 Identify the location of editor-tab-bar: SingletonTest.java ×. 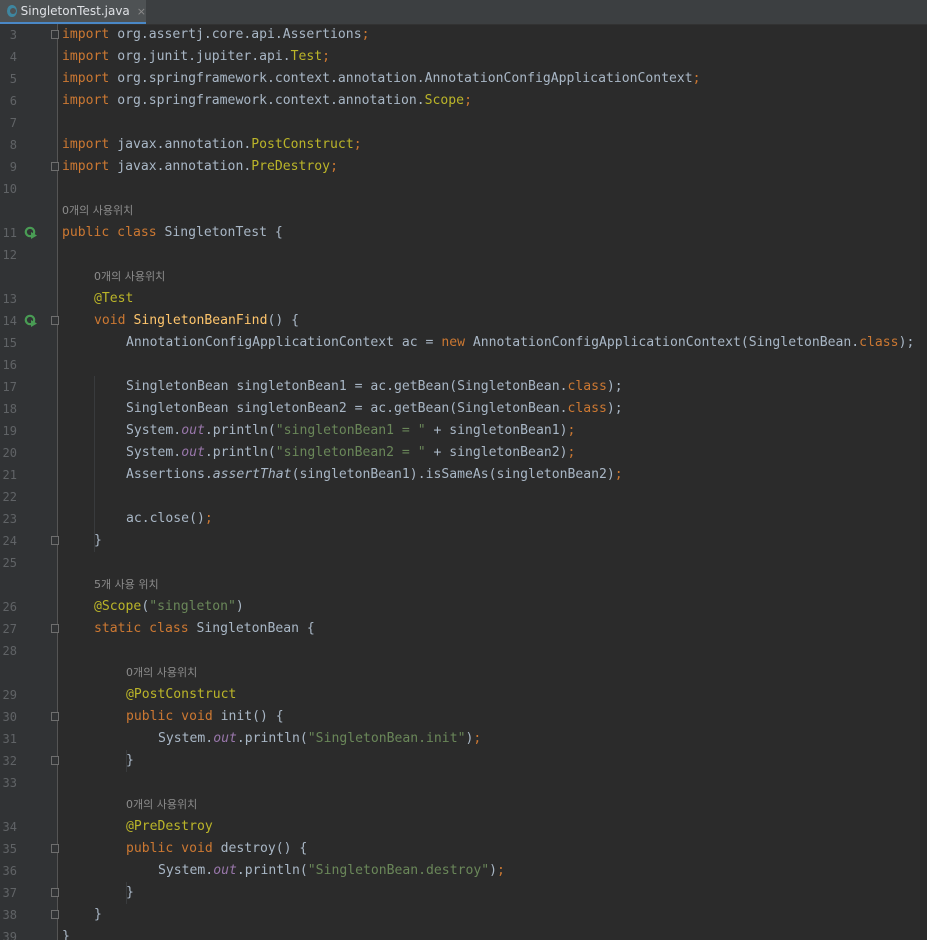
(463, 12).